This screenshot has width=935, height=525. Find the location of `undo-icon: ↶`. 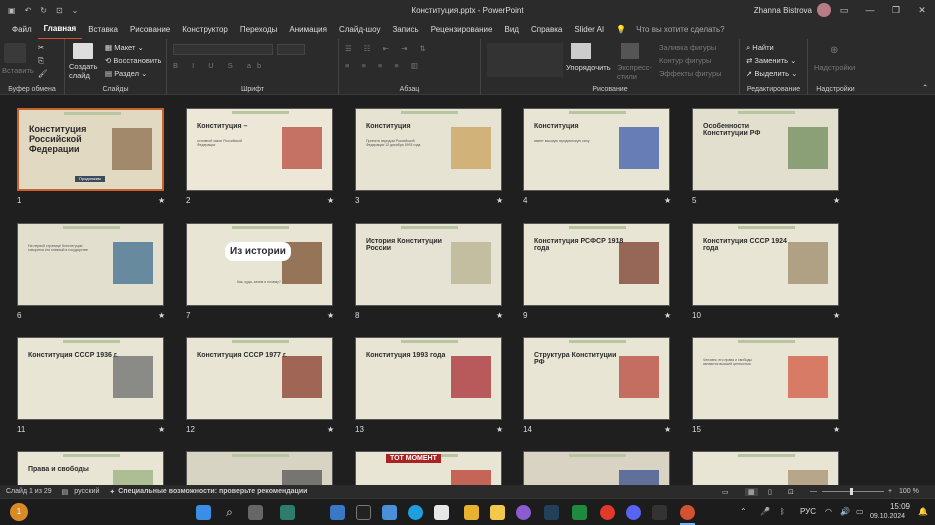

undo-icon: ↶ is located at coordinates (28, 10).